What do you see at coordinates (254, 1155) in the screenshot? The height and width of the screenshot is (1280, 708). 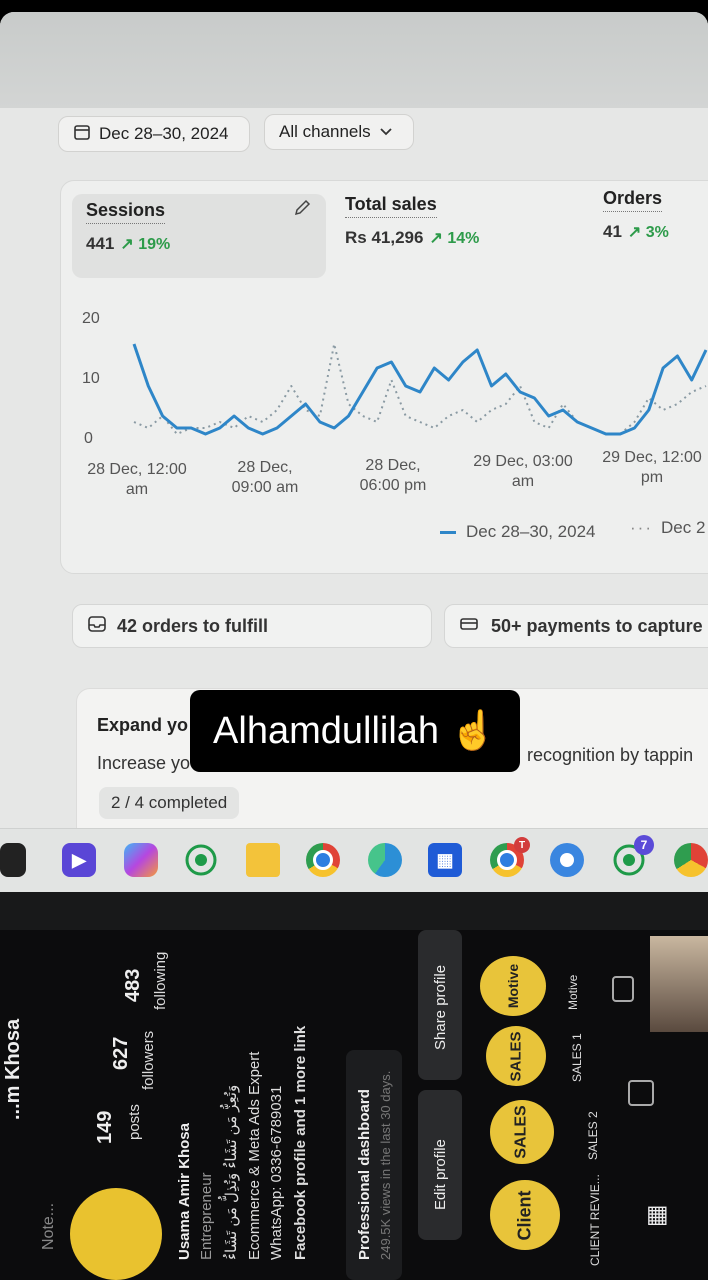 I see `bio-line: Ecommerce & Meta Ads Expert` at bounding box center [254, 1155].